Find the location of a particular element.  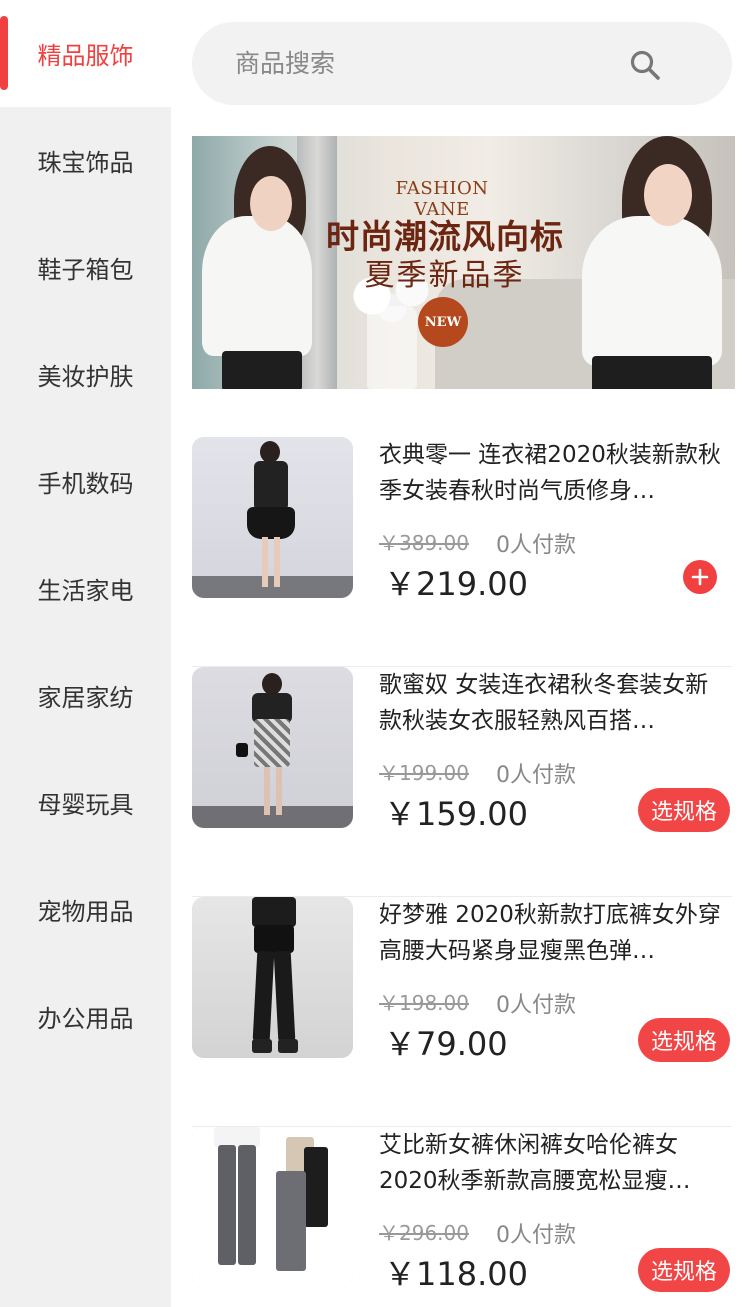

category-item-home-textiles: 家居家纺 is located at coordinates (85, 695).